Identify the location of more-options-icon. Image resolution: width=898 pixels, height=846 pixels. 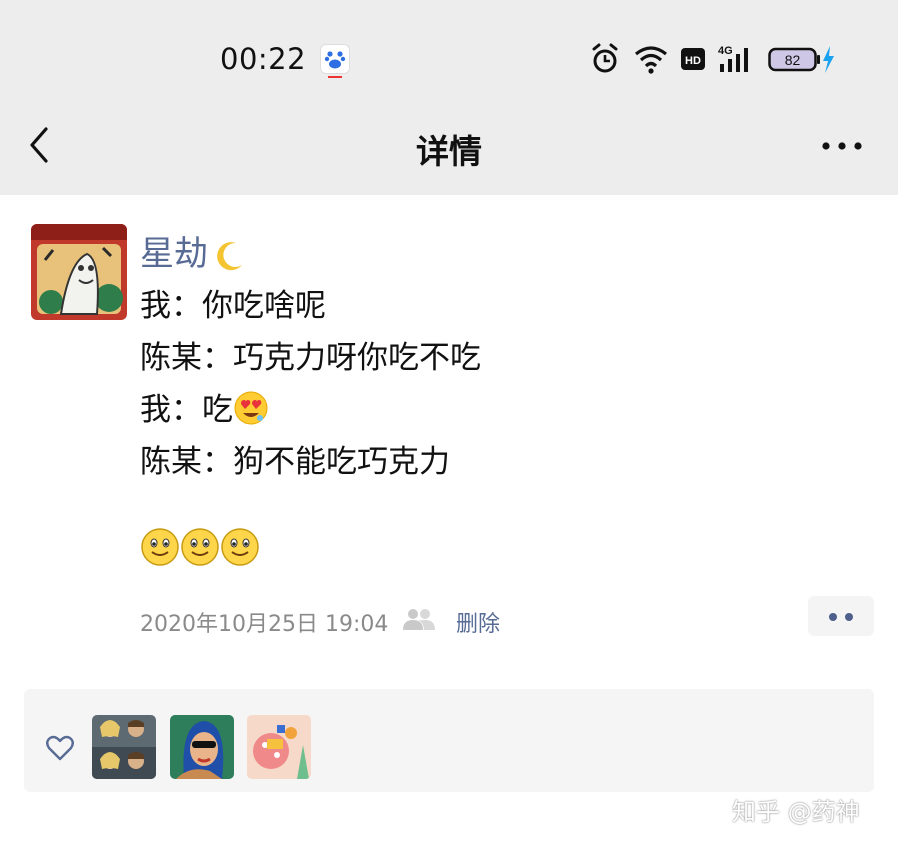
(842, 146).